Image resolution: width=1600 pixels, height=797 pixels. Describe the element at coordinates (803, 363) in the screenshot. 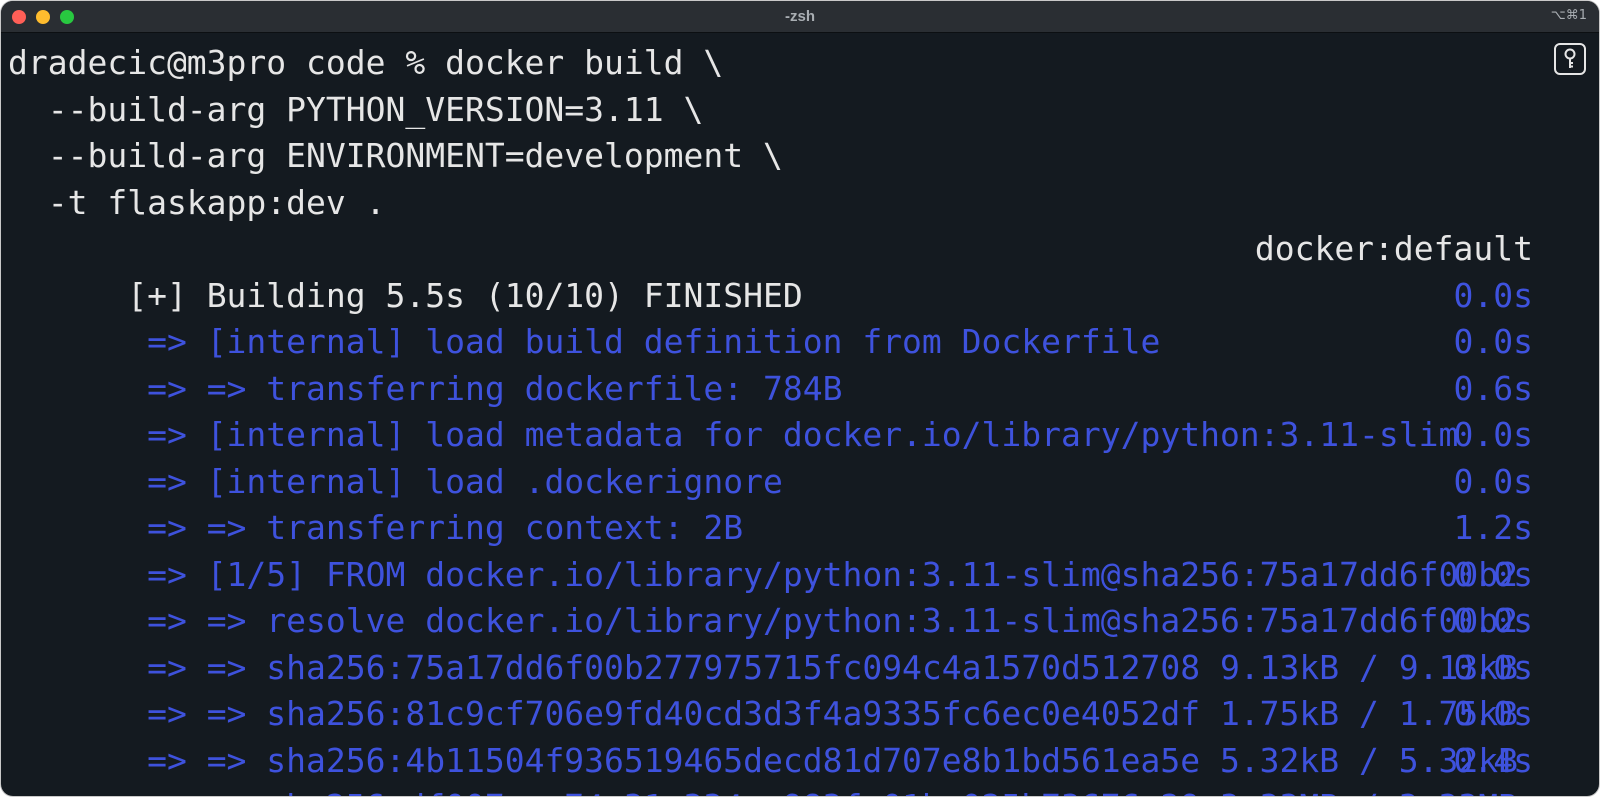

I see `build-step-line: => => transferring dockerfile: 784B 0.0s` at that location.